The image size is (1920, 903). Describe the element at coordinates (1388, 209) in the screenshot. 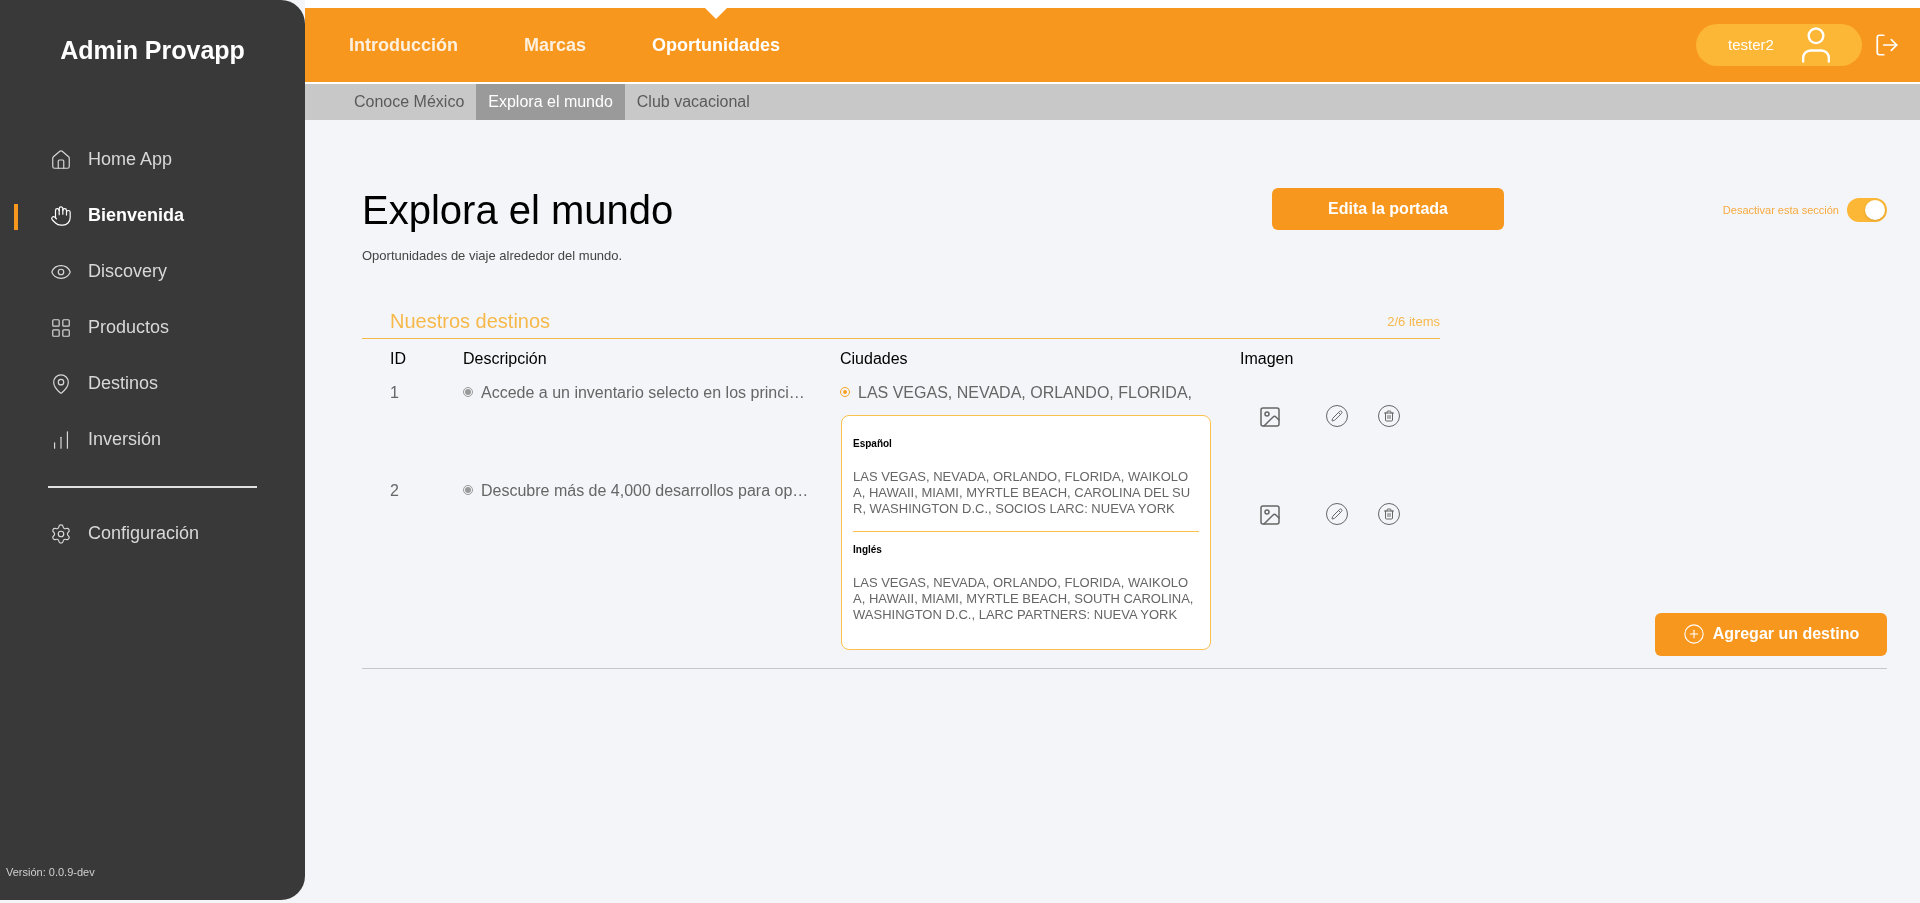

I see `edit-cover-button: Edita la portada` at that location.